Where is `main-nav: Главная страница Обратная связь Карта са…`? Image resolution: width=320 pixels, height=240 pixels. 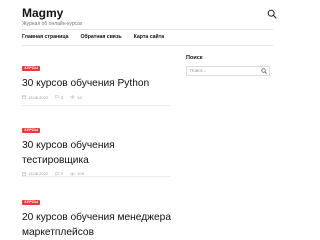
main-nav: Главная страница Обратная связь Карта са… is located at coordinates (147, 37).